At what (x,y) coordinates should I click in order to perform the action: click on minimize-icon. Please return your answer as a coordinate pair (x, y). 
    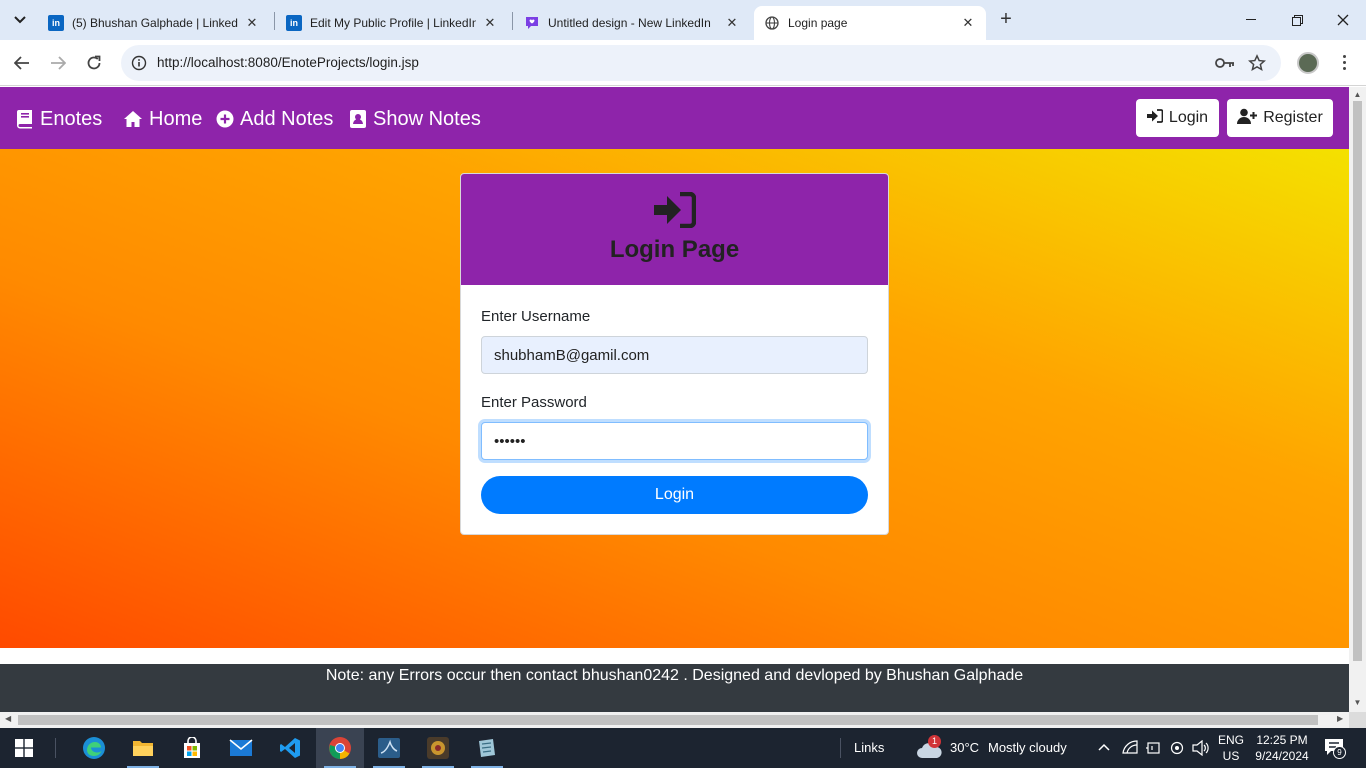
    Looking at the image, I should click on (1251, 19).